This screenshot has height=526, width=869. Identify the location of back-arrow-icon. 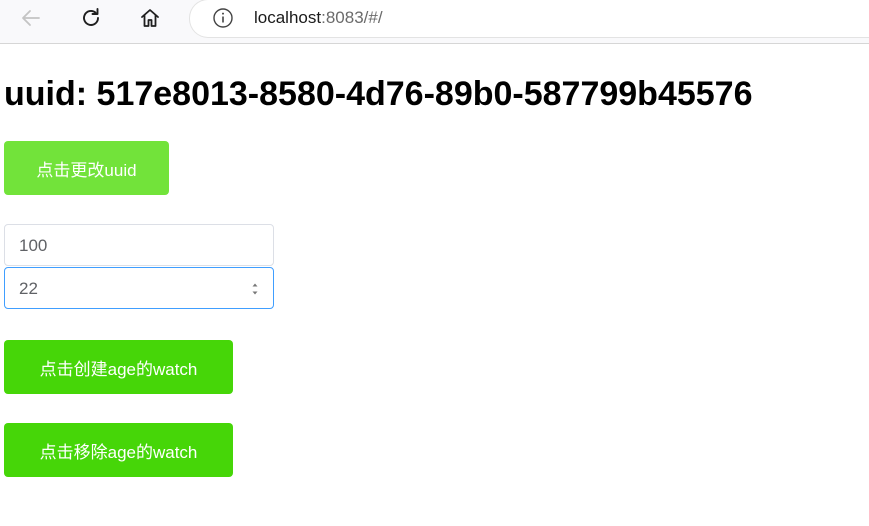
(31, 18).